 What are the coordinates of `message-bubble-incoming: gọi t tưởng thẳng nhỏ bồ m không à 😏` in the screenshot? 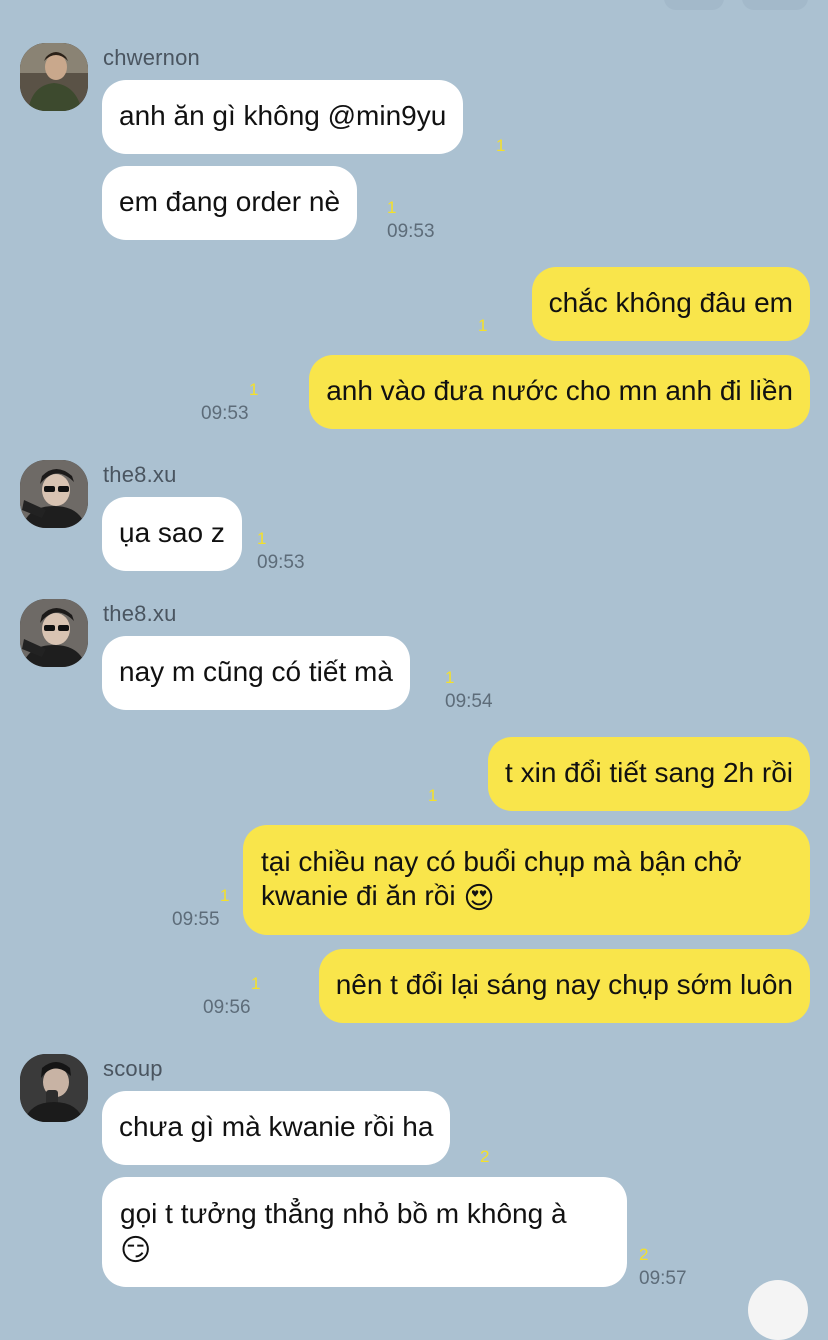 It's located at (364, 1232).